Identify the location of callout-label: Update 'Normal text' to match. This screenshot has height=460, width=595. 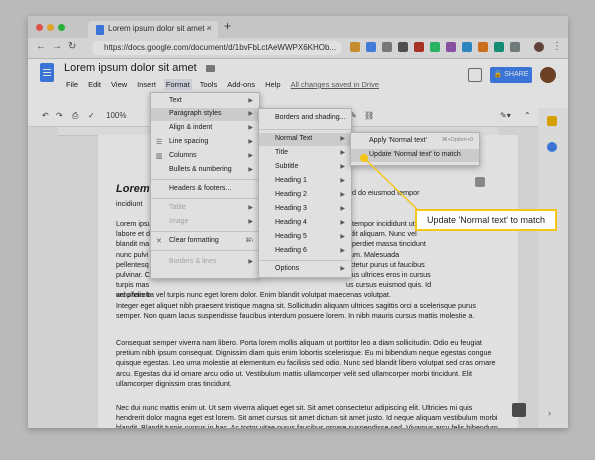
(486, 220).